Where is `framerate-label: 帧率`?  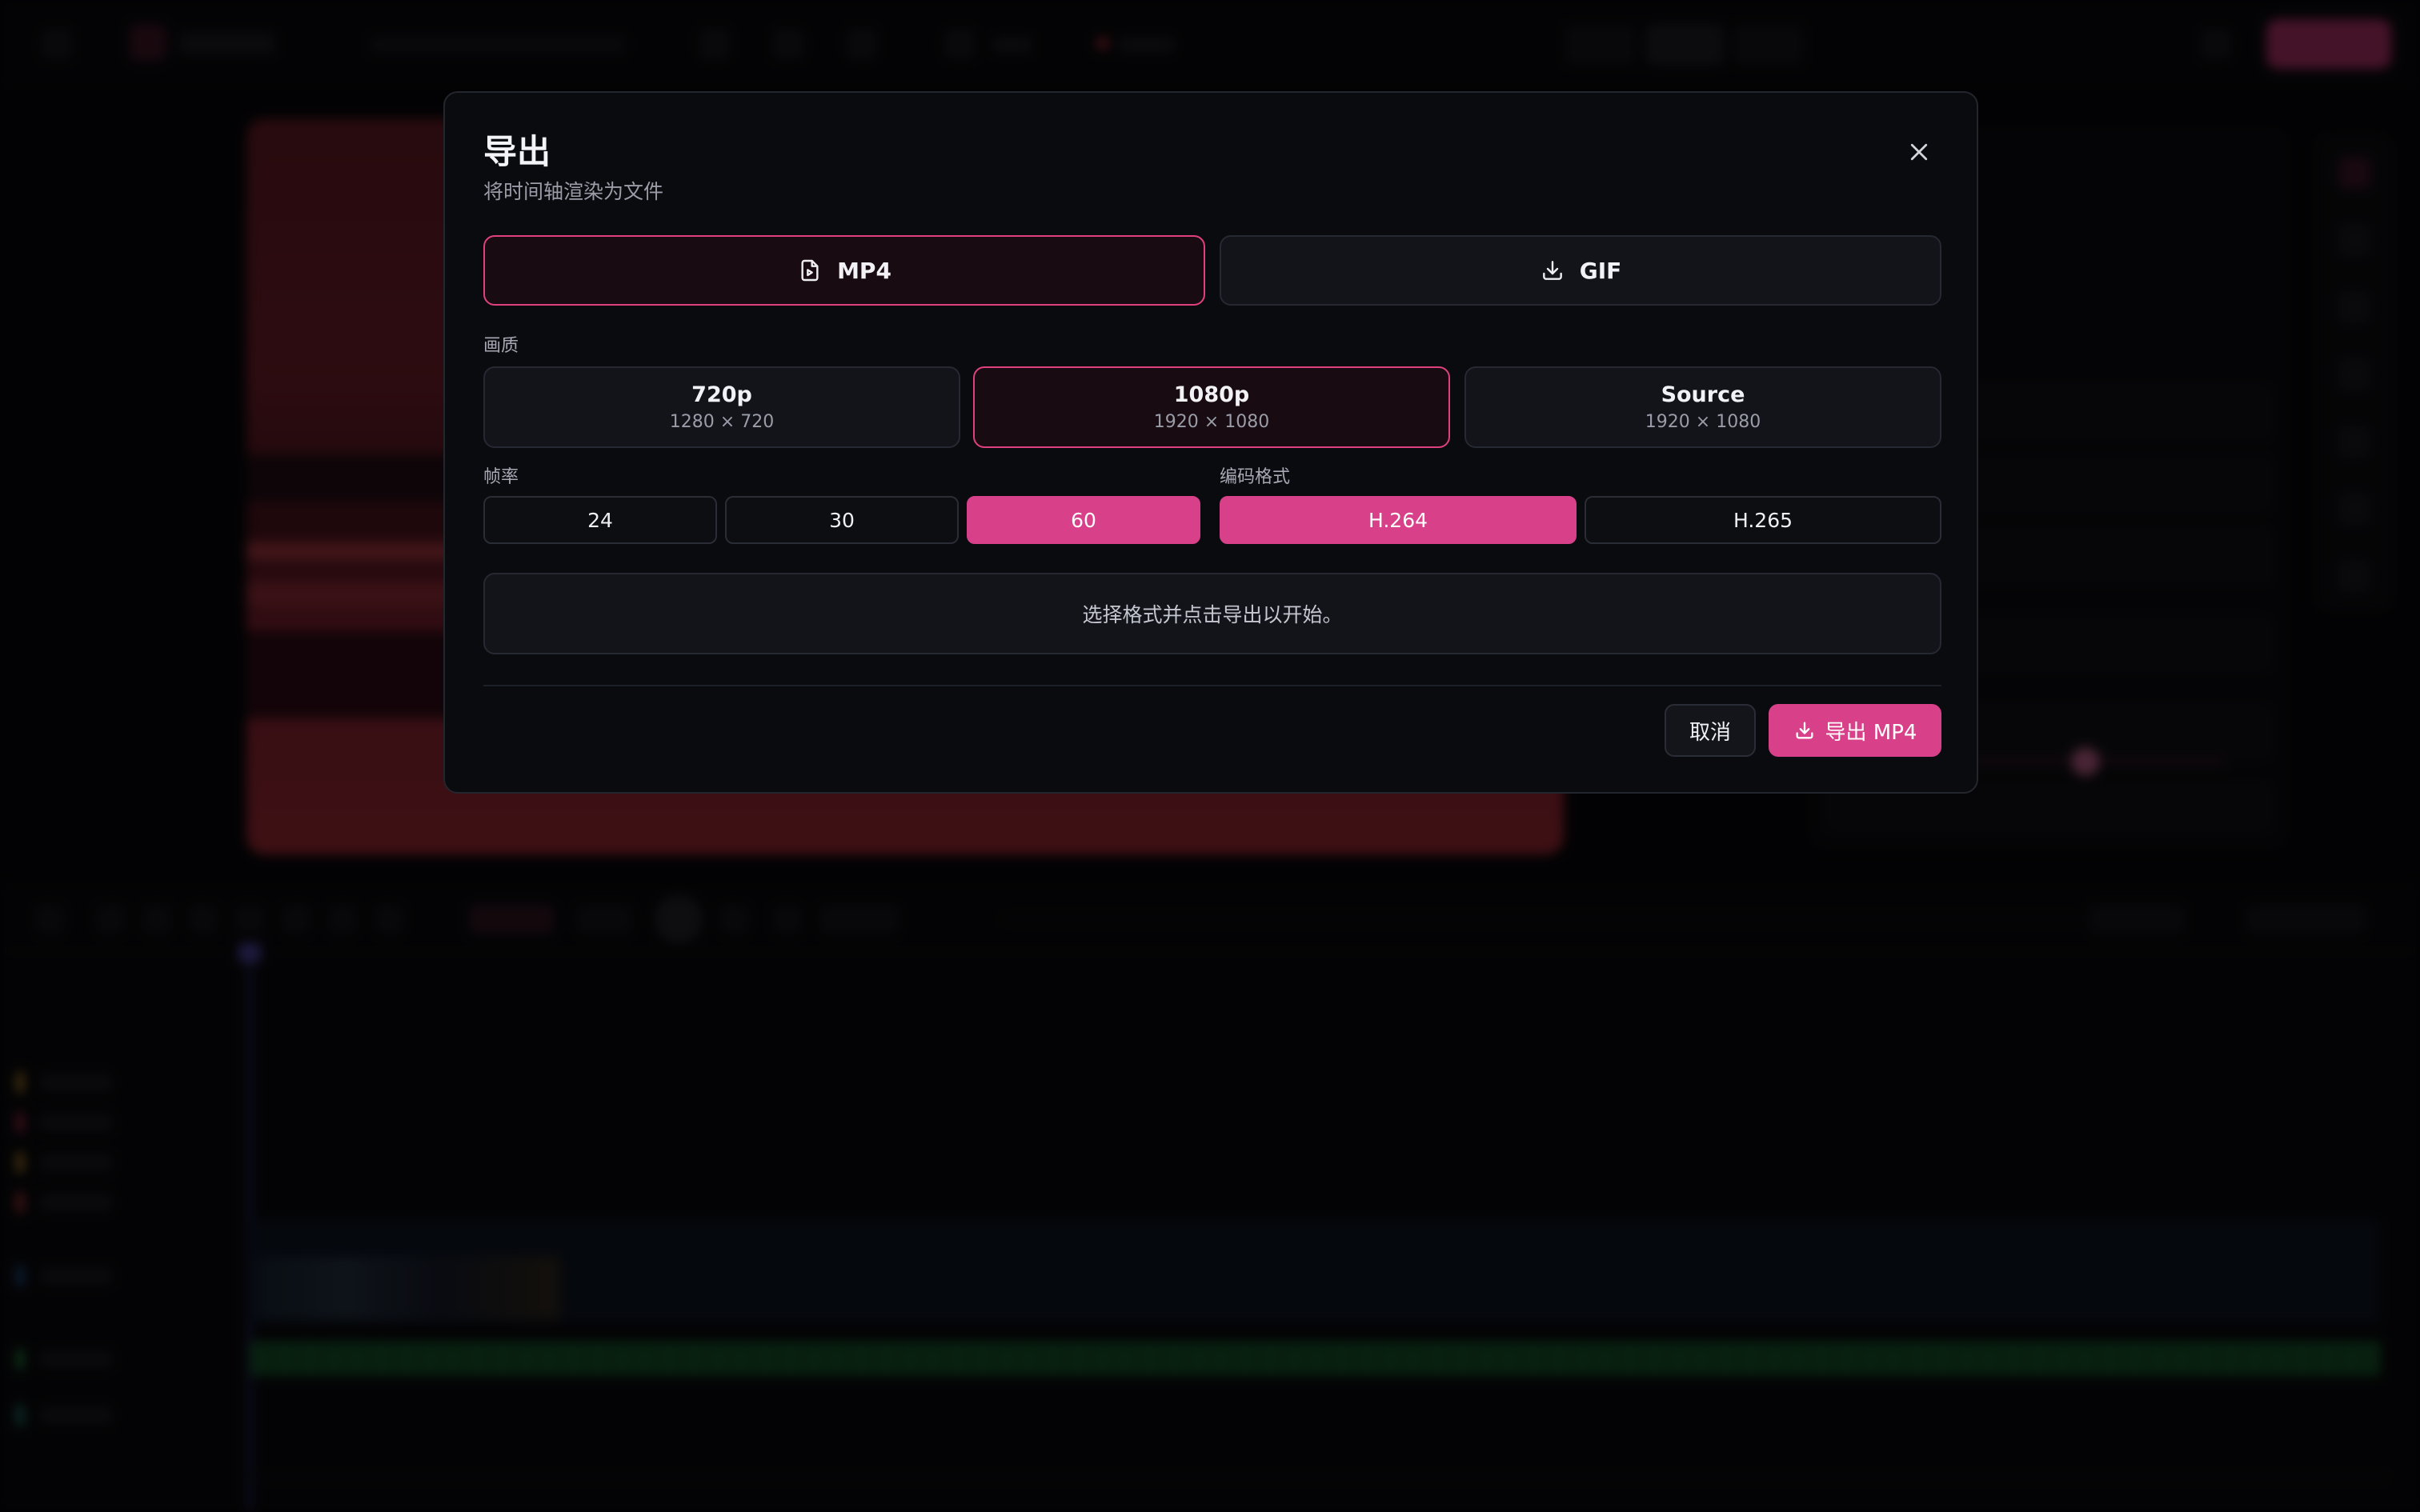
framerate-label: 帧率 is located at coordinates (501, 477).